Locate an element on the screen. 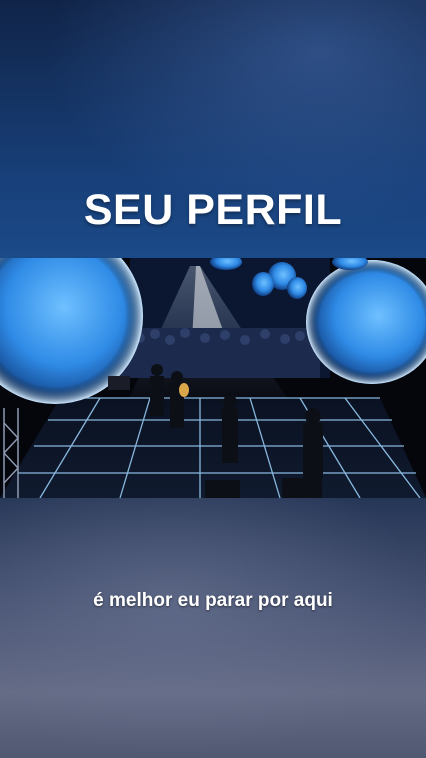 This screenshot has width=426, height=758. overlay-caption: é melhor eu parar por aqui is located at coordinates (213, 600).